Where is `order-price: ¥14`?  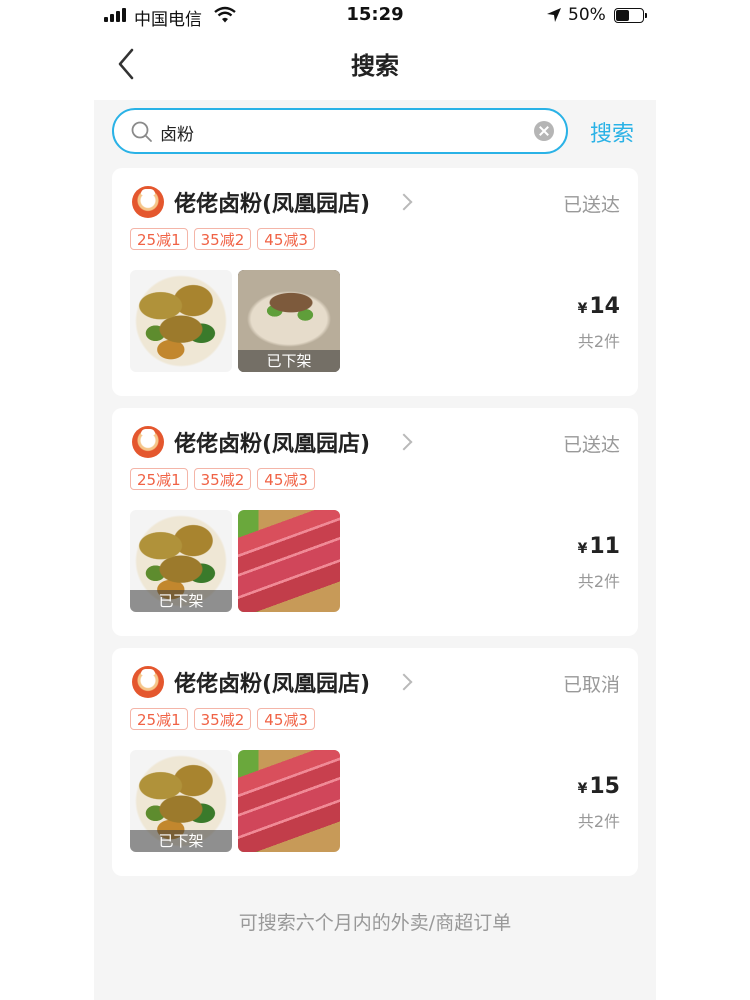 order-price: ¥14 is located at coordinates (599, 306).